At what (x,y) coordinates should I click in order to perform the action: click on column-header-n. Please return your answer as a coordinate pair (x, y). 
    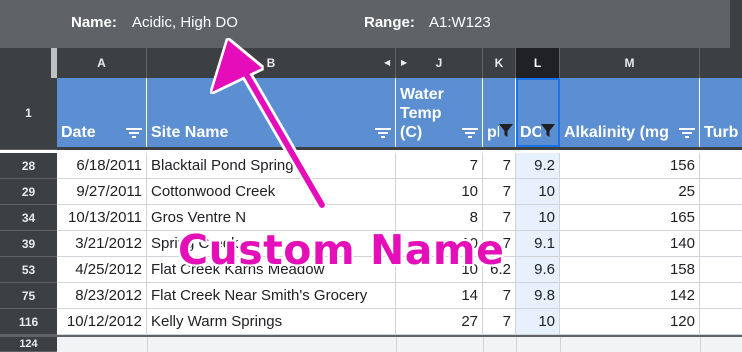
    Looking at the image, I should click on (721, 63).